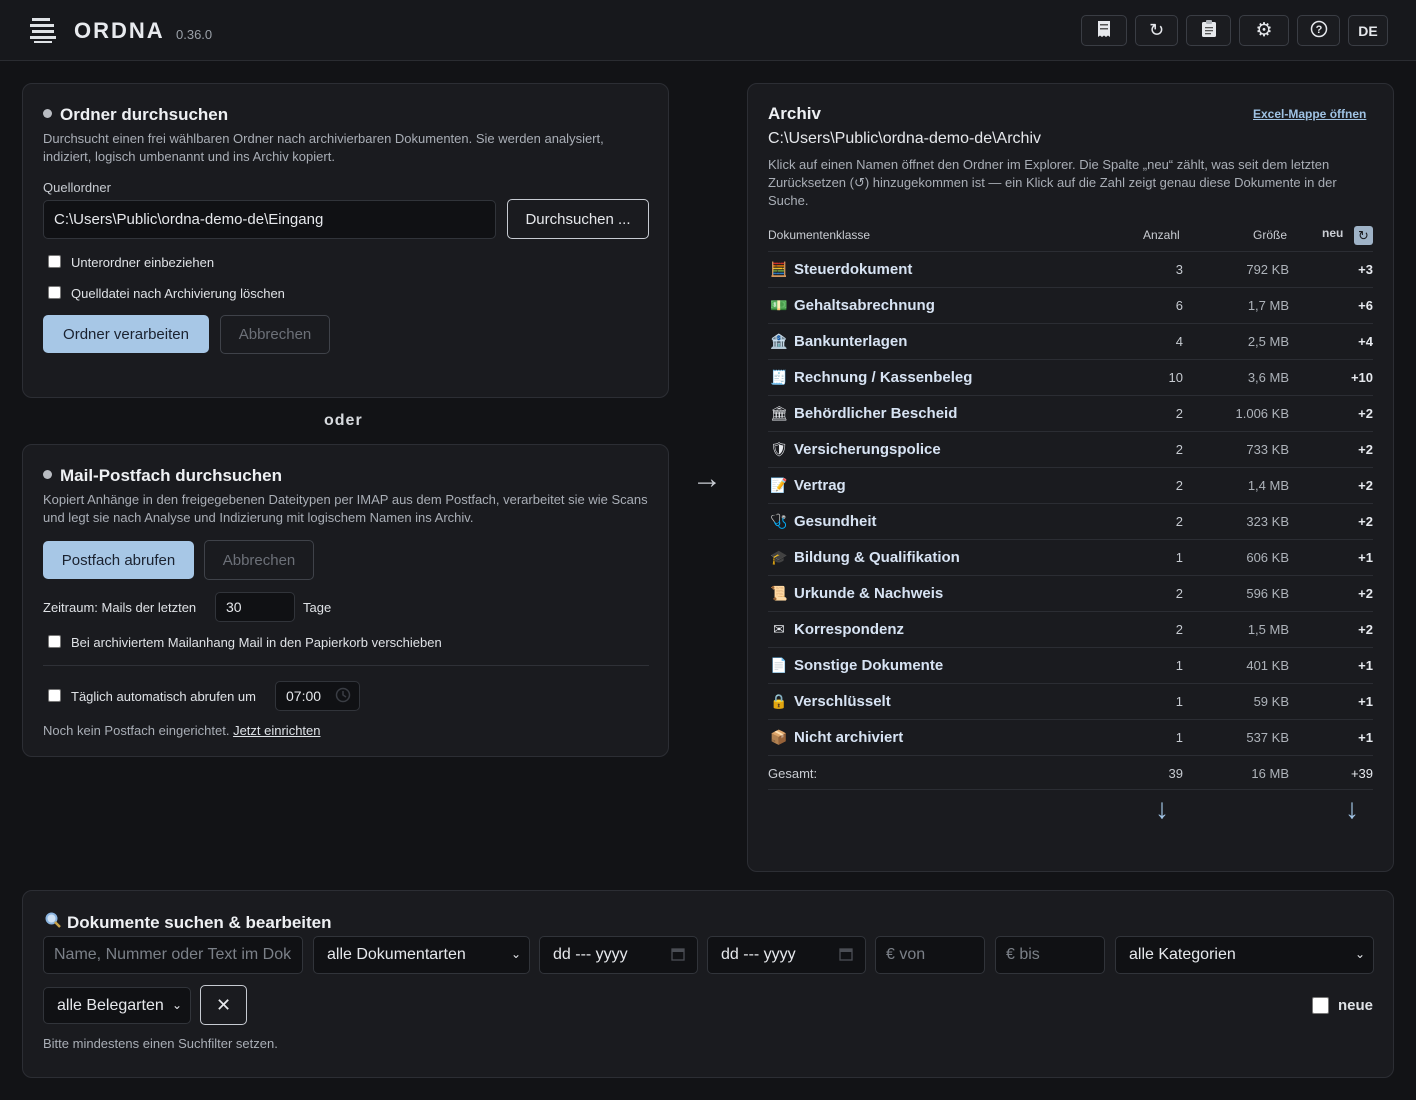  What do you see at coordinates (1179, 485) in the screenshot?
I see `category-count: 2` at bounding box center [1179, 485].